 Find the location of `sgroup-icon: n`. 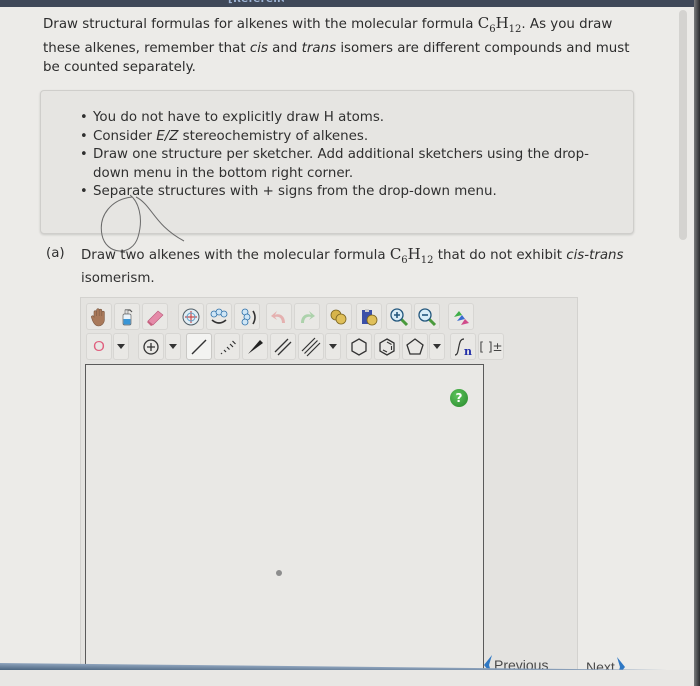

sgroup-icon: n is located at coordinates (463, 347).